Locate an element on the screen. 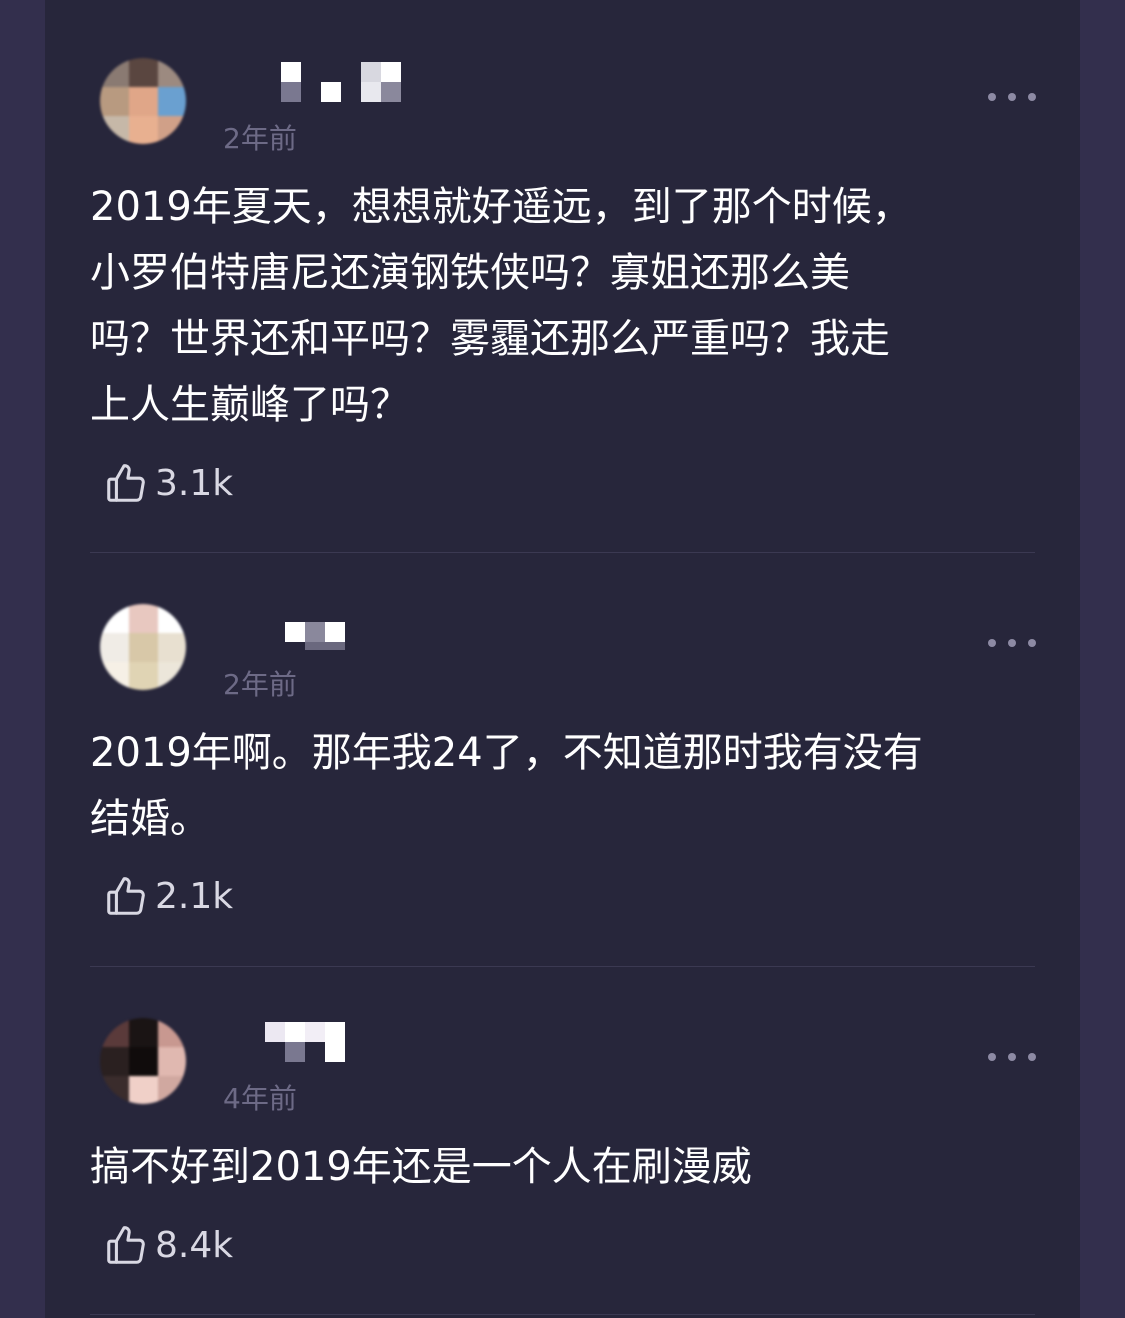  like-count: 2.1k is located at coordinates (194, 896).